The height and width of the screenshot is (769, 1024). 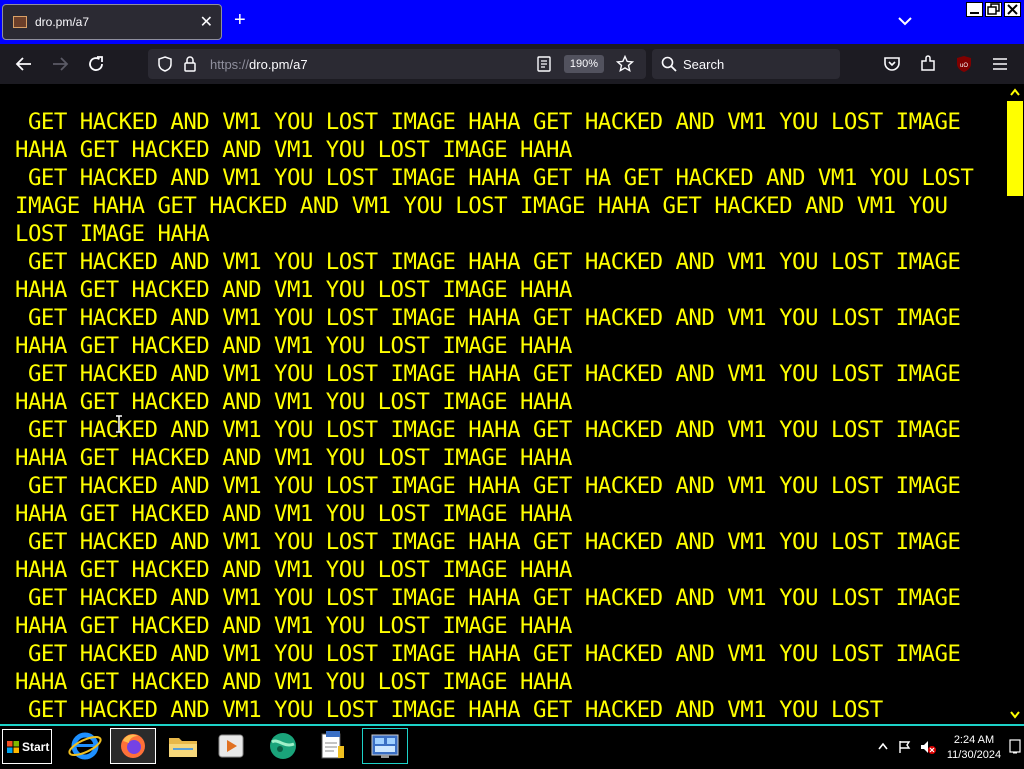 I want to click on start-label: Start, so click(x=36, y=747).